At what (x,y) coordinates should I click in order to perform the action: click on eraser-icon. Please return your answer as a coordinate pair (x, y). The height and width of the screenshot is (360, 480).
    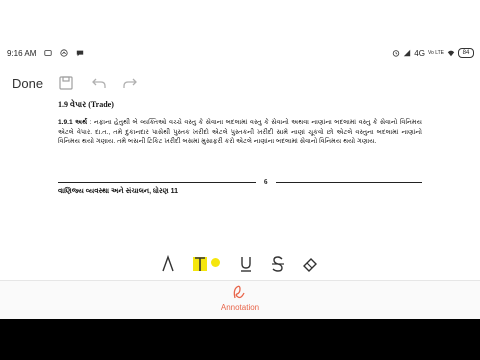
    Looking at the image, I should click on (310, 265).